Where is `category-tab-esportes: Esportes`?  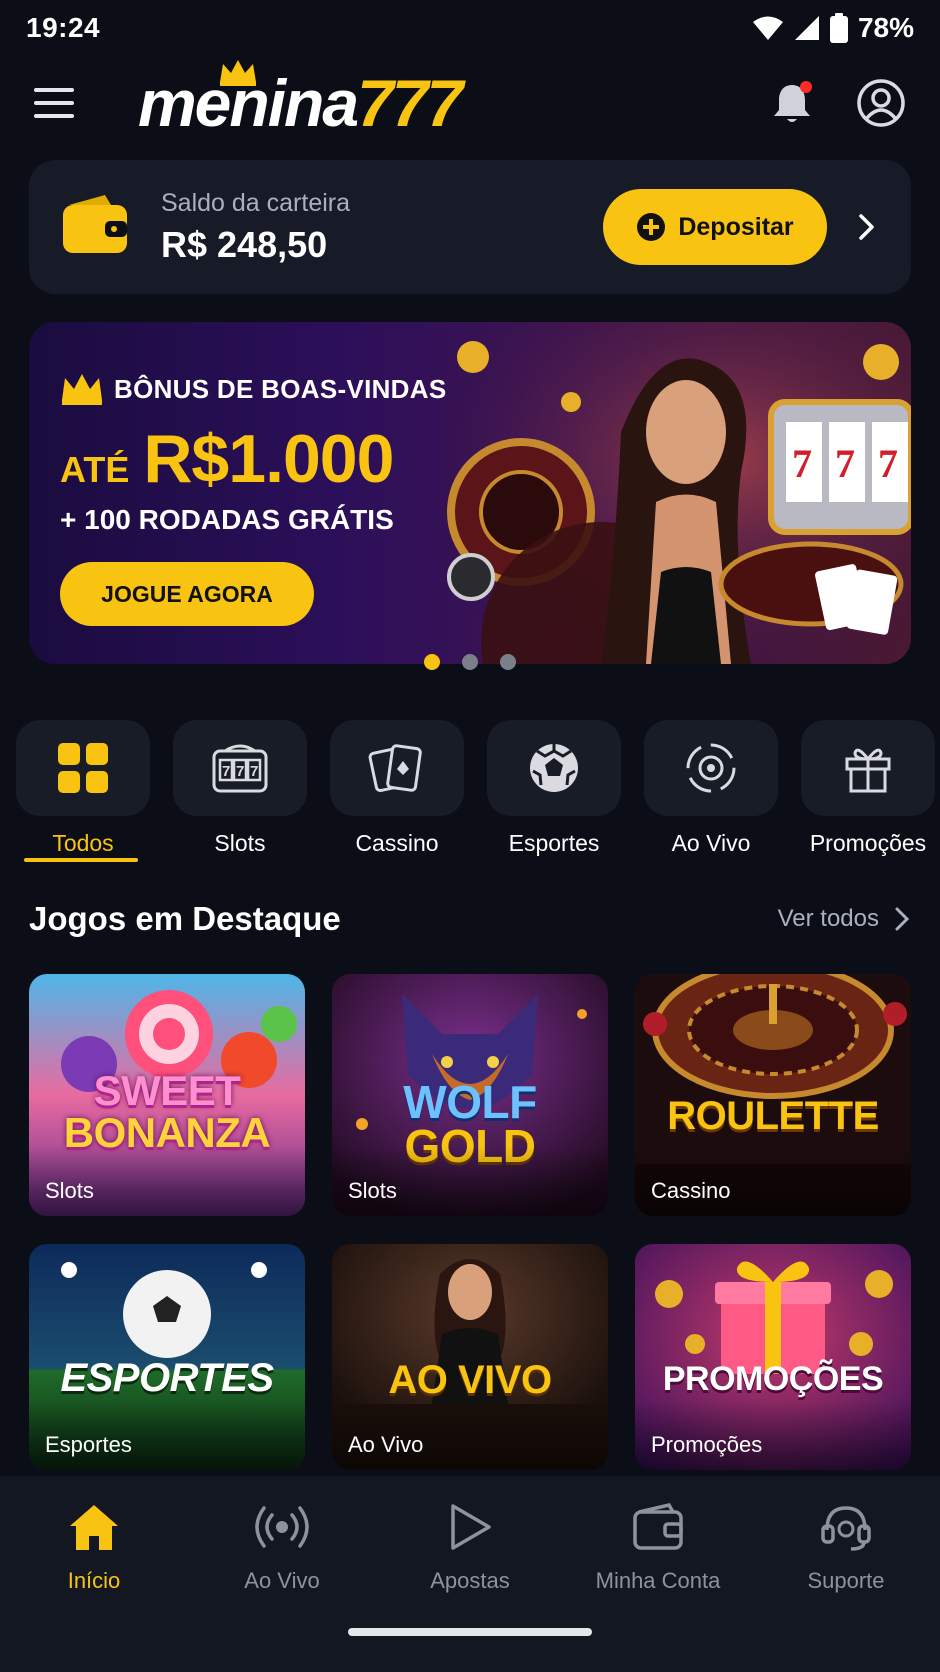 category-tab-esportes: Esportes is located at coordinates (554, 788).